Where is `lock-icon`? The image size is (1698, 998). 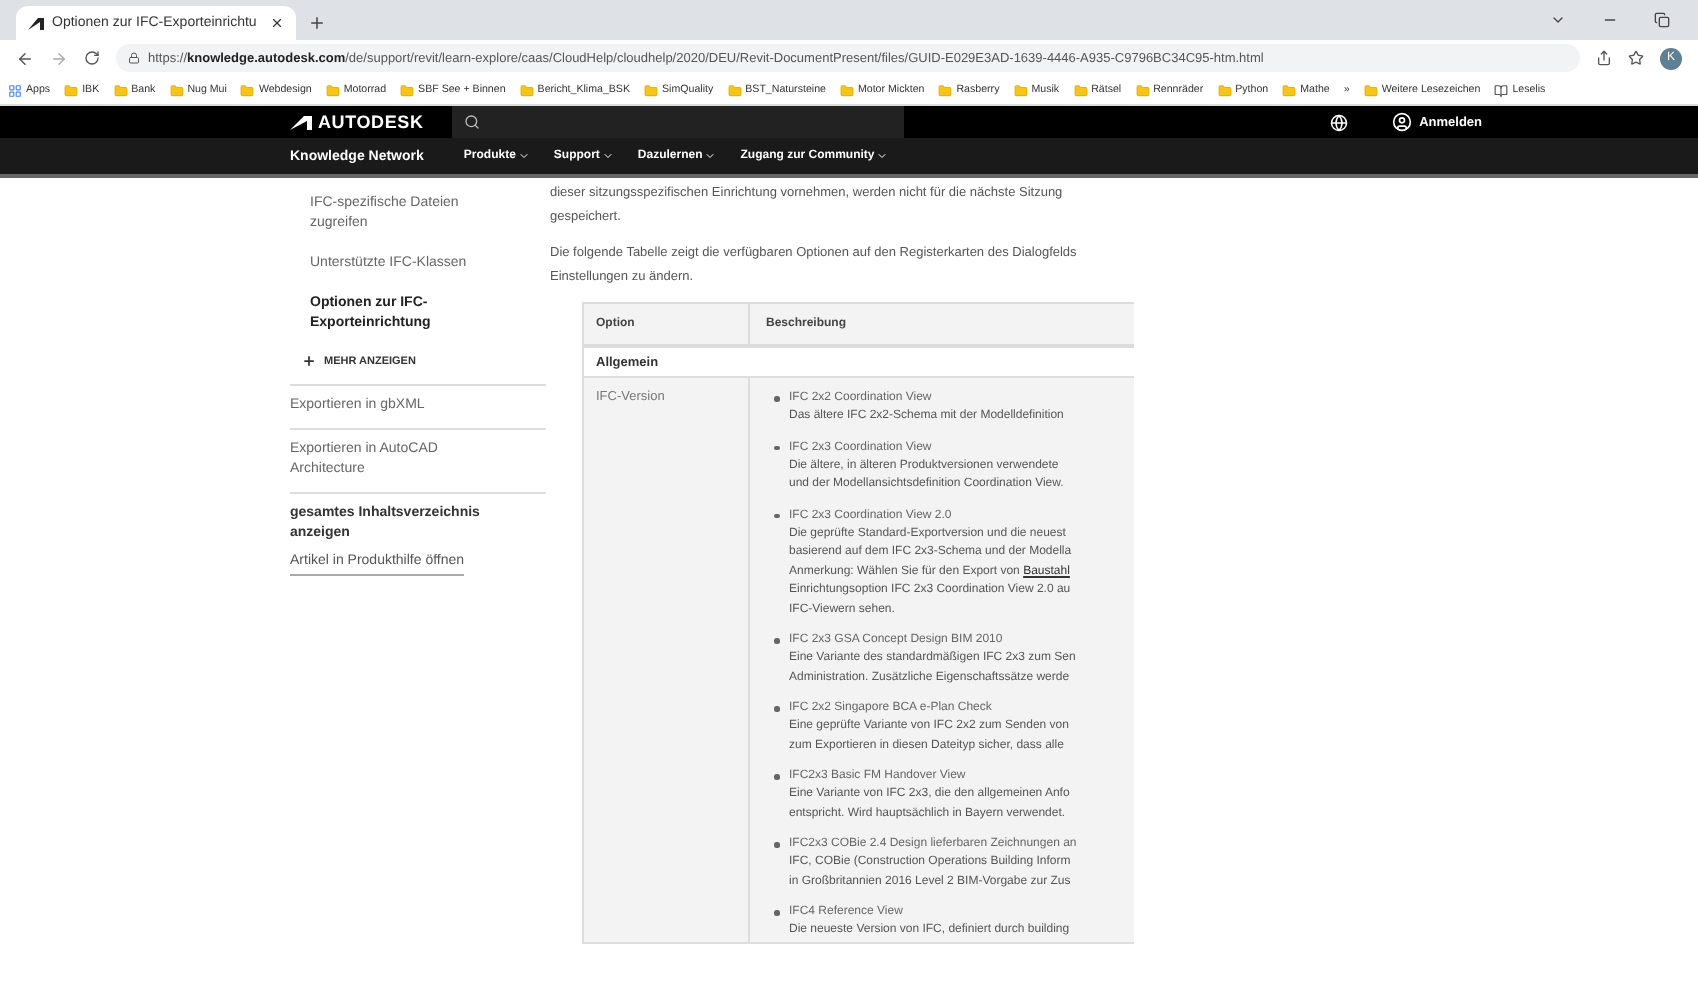 lock-icon is located at coordinates (134, 58).